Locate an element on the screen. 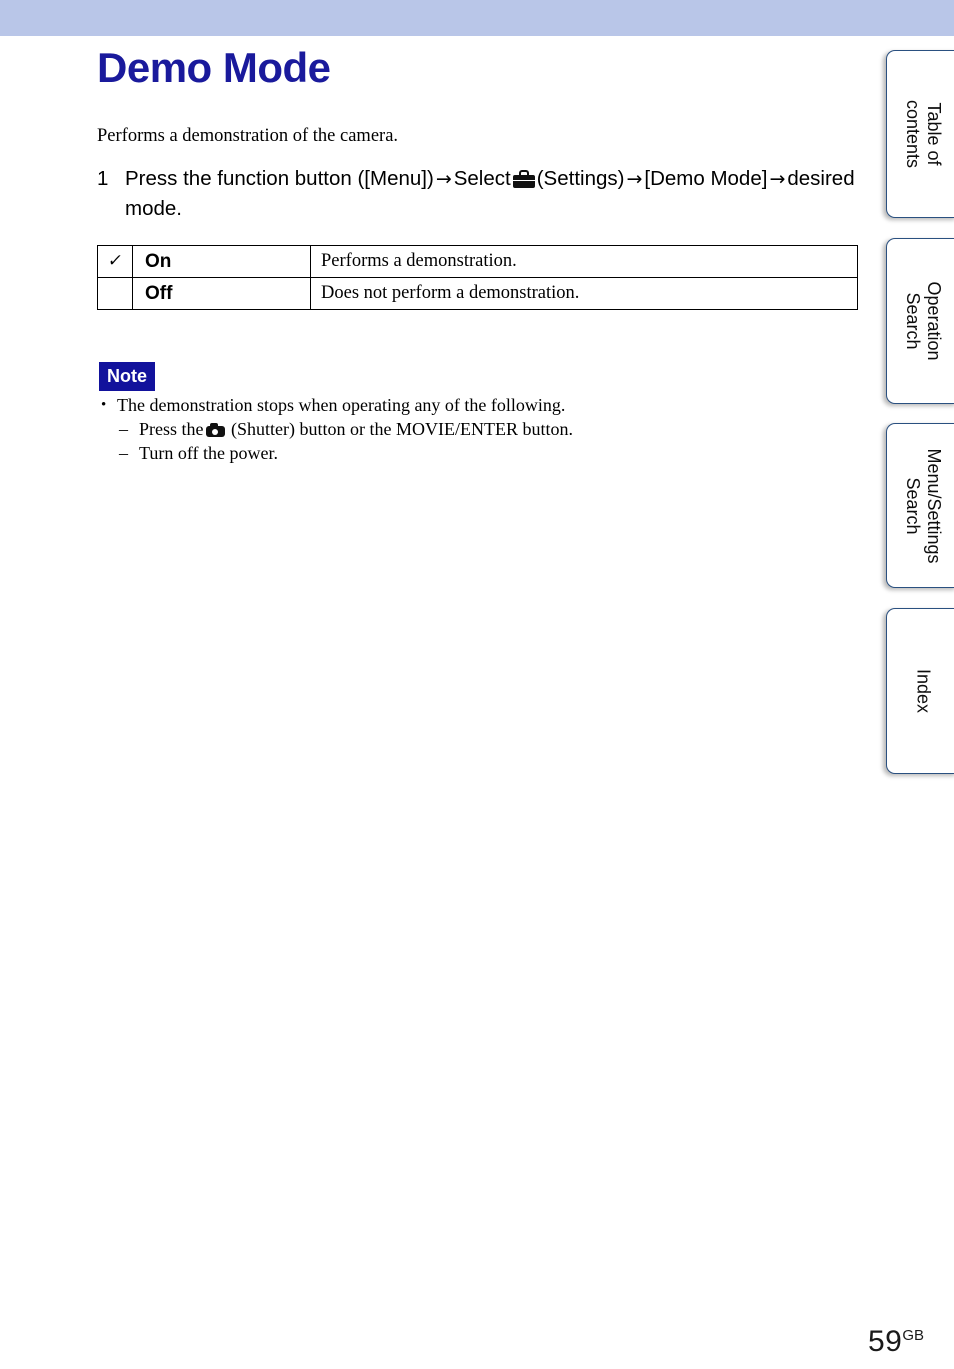 The height and width of the screenshot is (1369, 954). option-description: Does not perform a demonstration. is located at coordinates (450, 293).